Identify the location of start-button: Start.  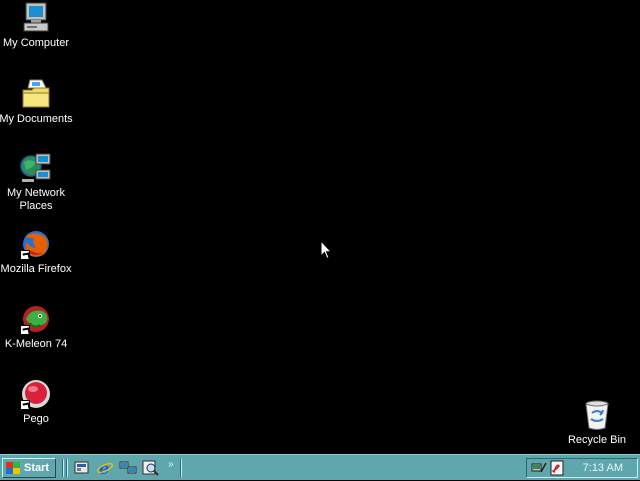
(29, 468).